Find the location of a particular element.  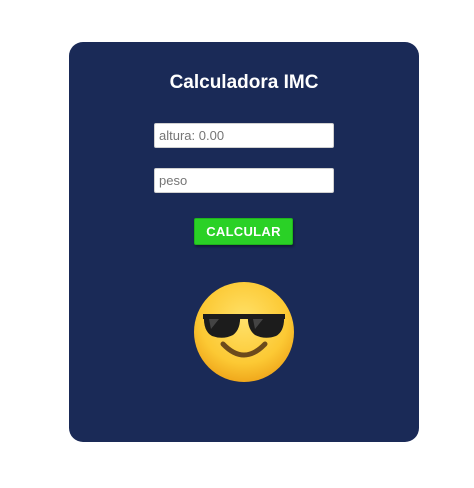

altura-input is located at coordinates (244, 135).